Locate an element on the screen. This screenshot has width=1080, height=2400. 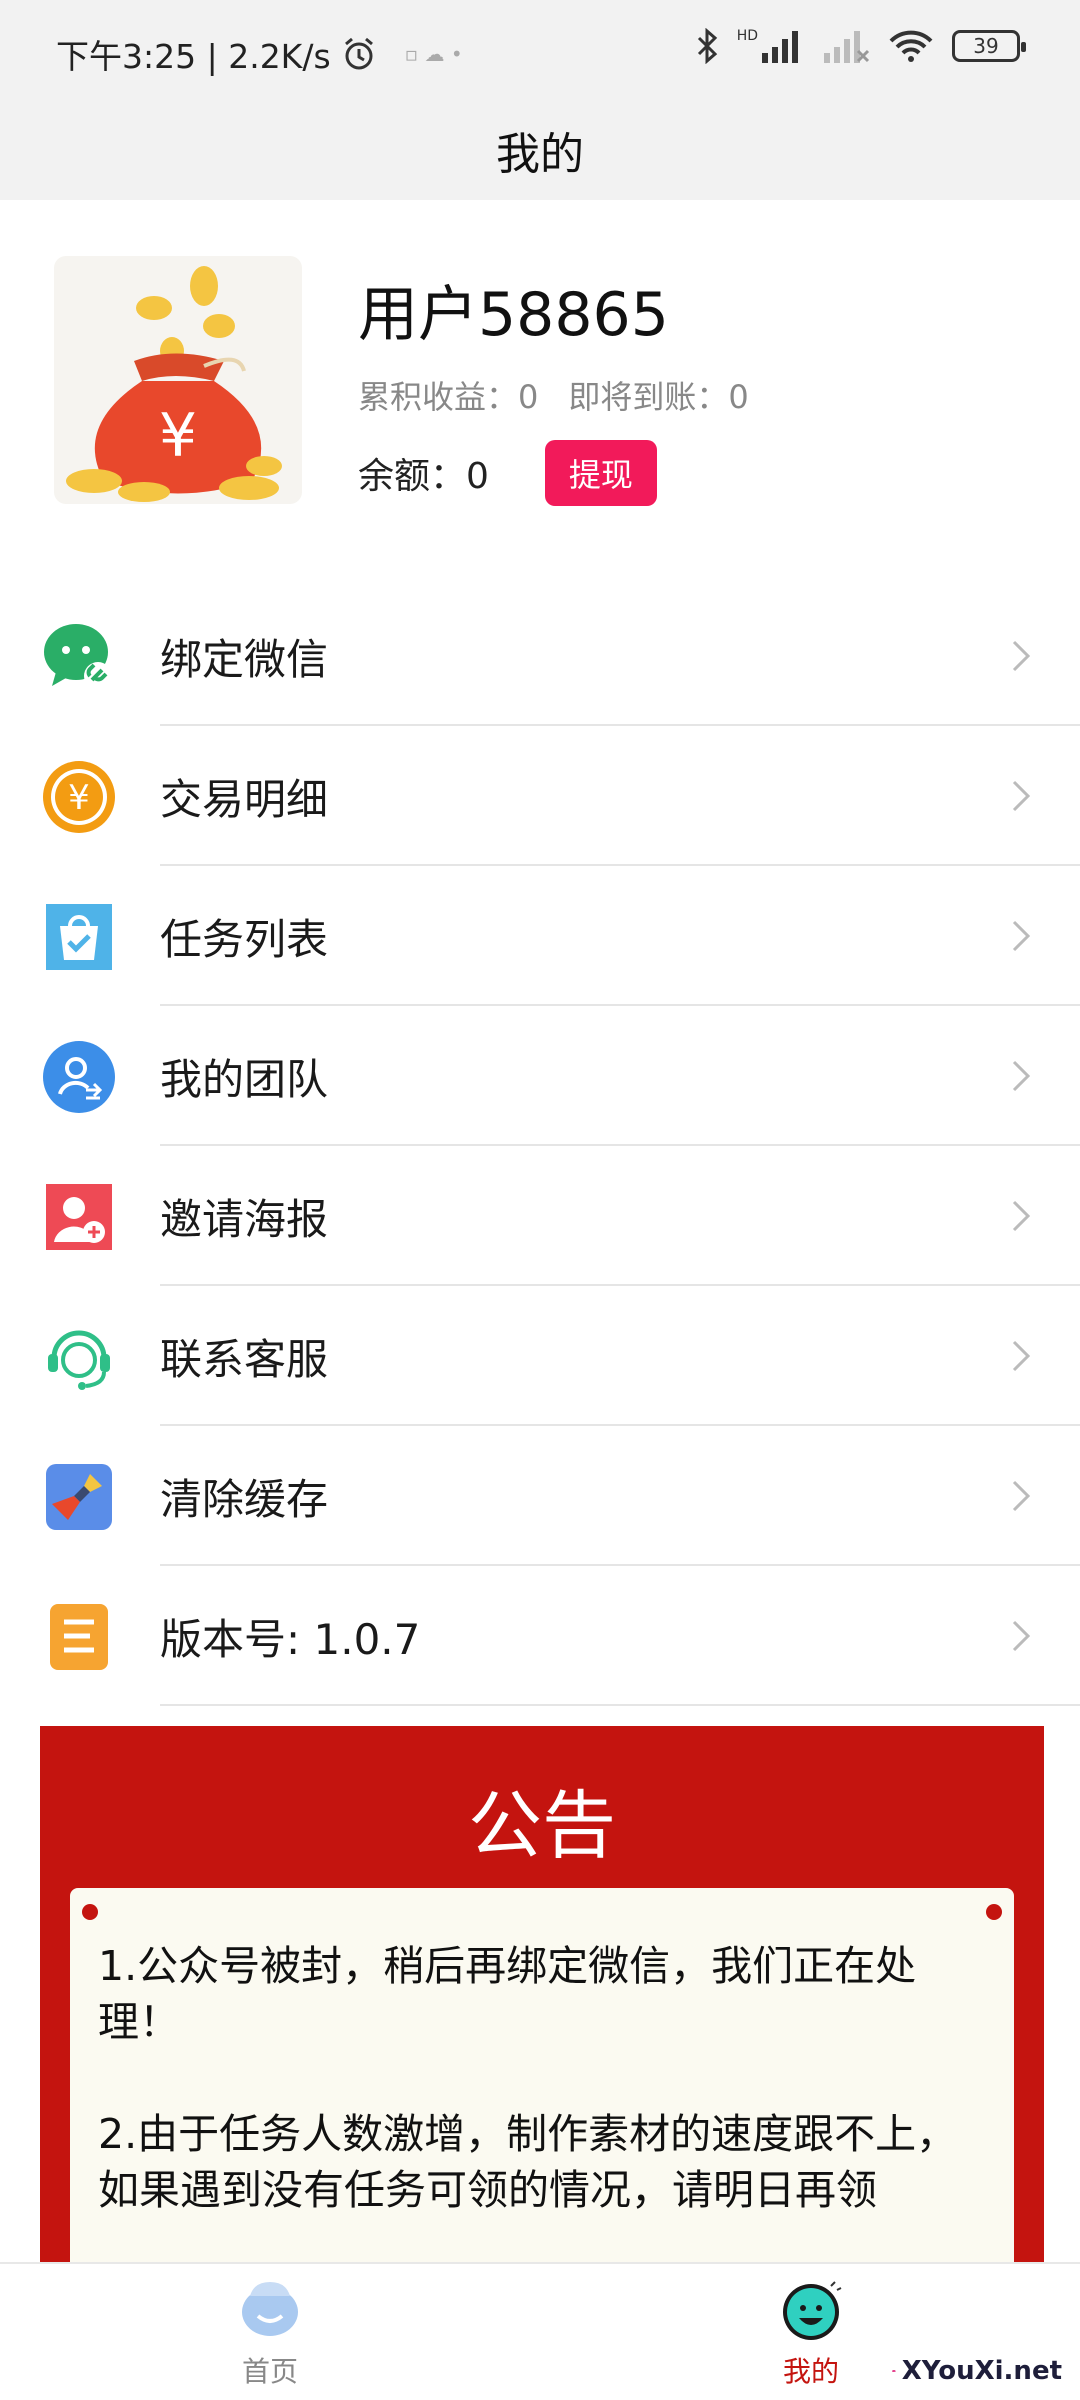
menu-label: 邀请海报 is located at coordinates (244, 1219).